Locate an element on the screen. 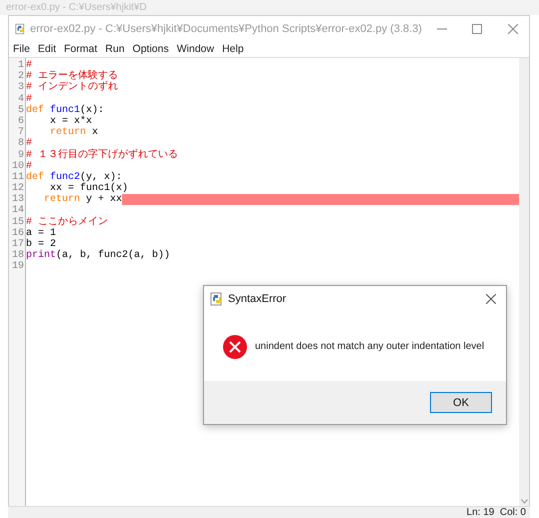  line-number: 15 is located at coordinates (17, 222).